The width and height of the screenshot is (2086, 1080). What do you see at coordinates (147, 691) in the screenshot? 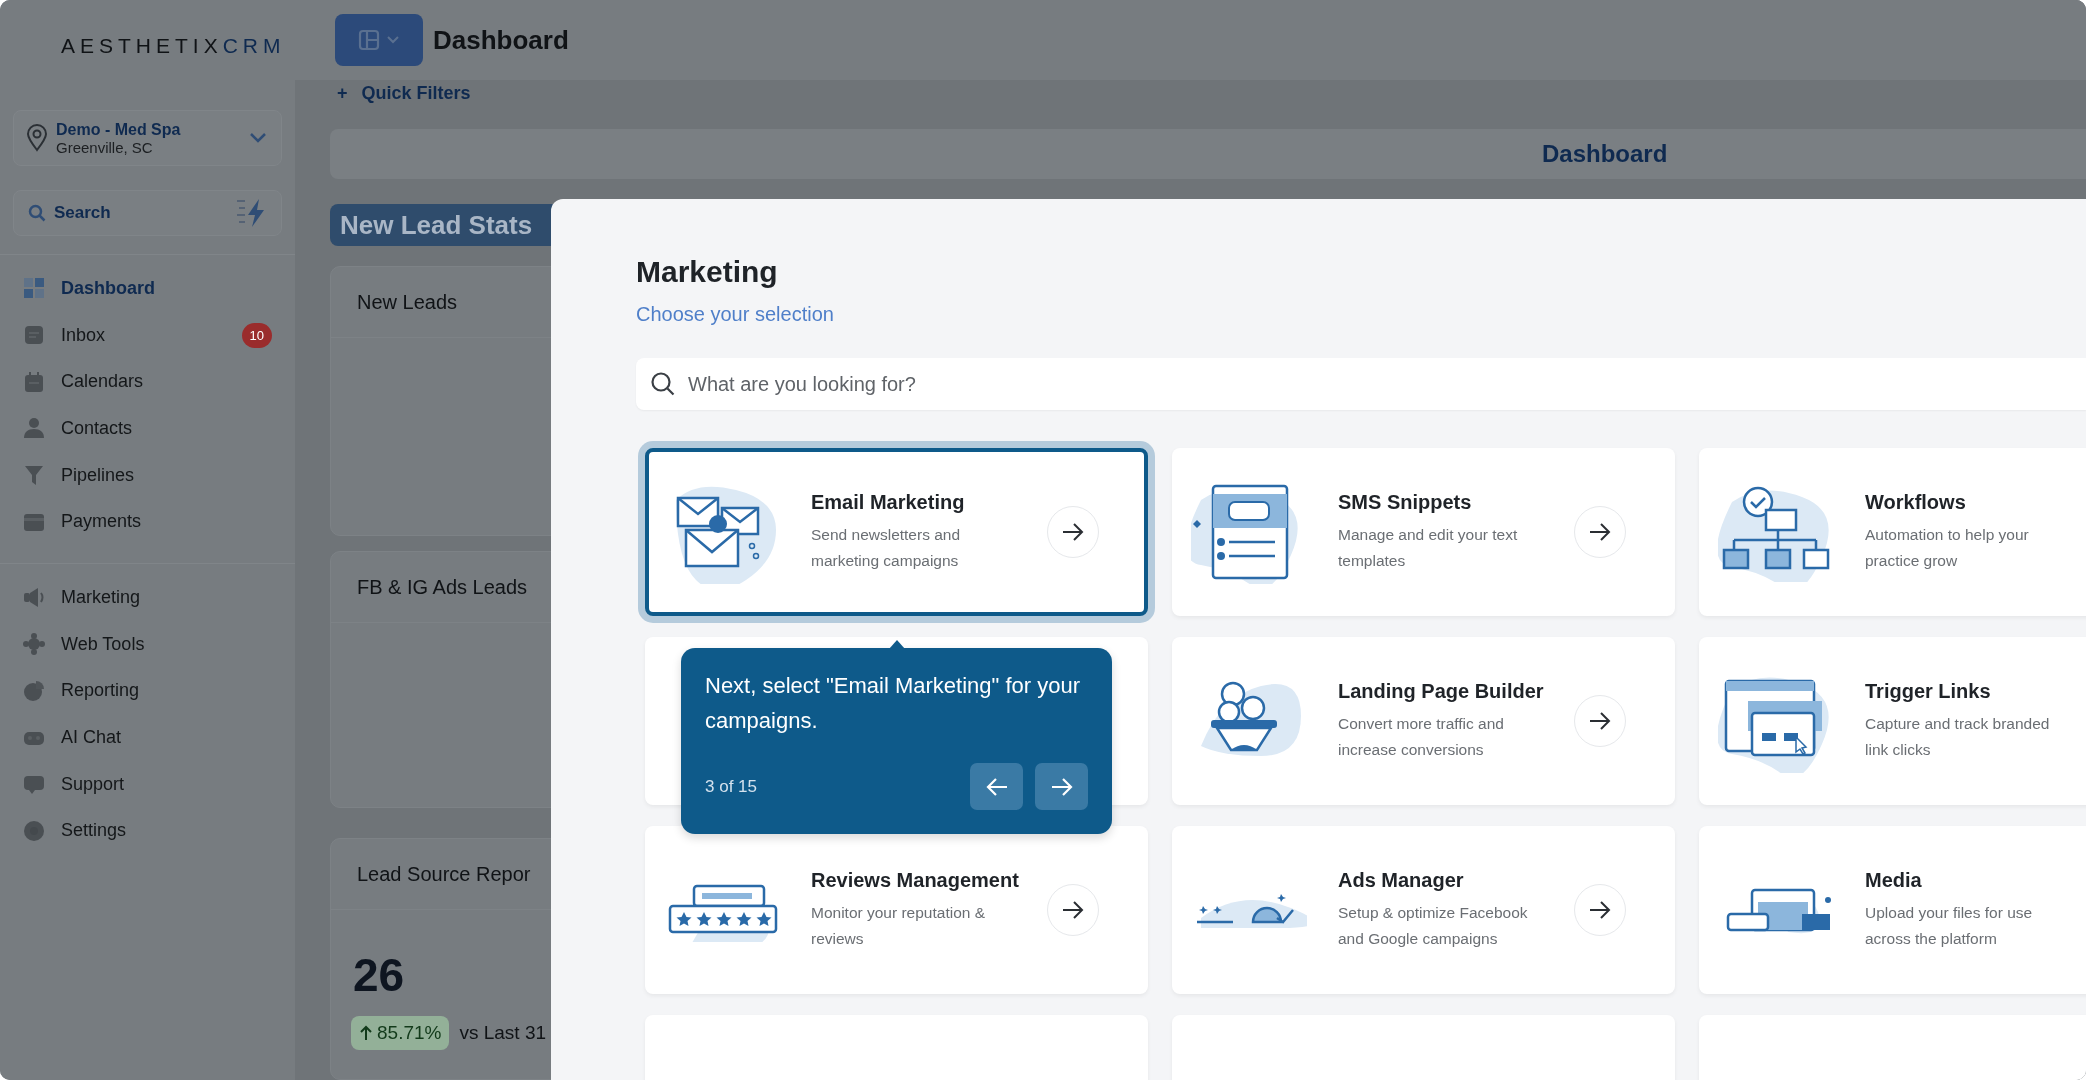
I see `nav-item: Reporting` at bounding box center [147, 691].